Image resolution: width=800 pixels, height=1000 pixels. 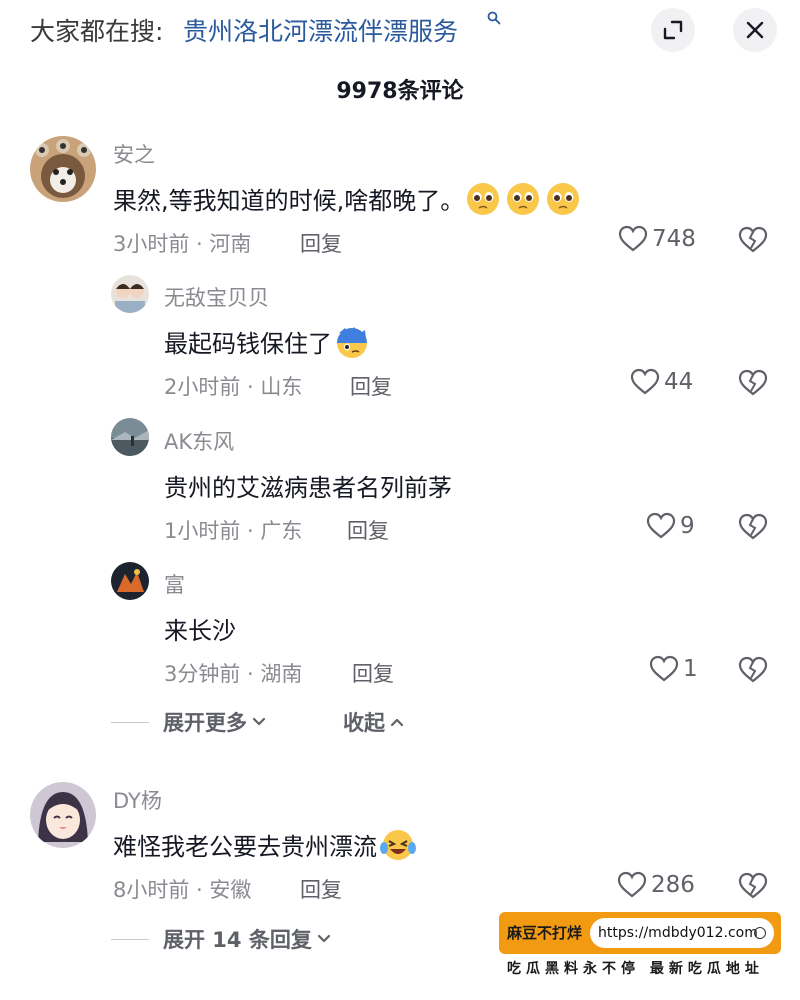 What do you see at coordinates (635, 969) in the screenshot?
I see `promo-tagline: 吃瓜黑料永不停 最新吃瓜地址` at bounding box center [635, 969].